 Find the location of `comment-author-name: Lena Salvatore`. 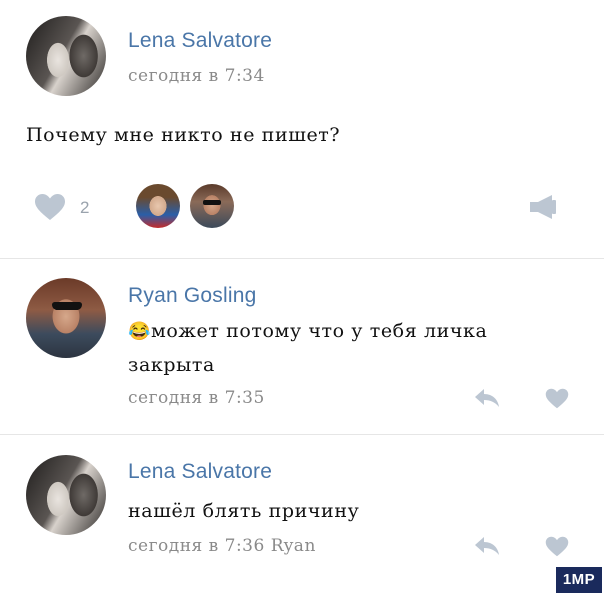

comment-author-name: Lena Salvatore is located at coordinates (200, 472).